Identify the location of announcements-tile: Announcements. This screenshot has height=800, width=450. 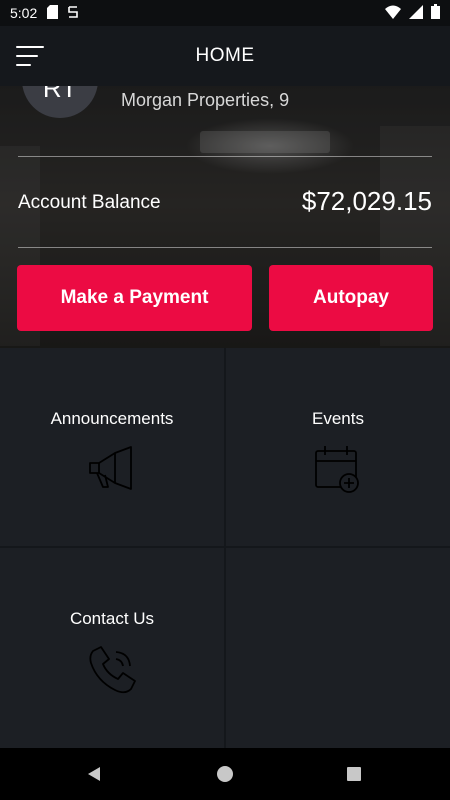
(112, 447).